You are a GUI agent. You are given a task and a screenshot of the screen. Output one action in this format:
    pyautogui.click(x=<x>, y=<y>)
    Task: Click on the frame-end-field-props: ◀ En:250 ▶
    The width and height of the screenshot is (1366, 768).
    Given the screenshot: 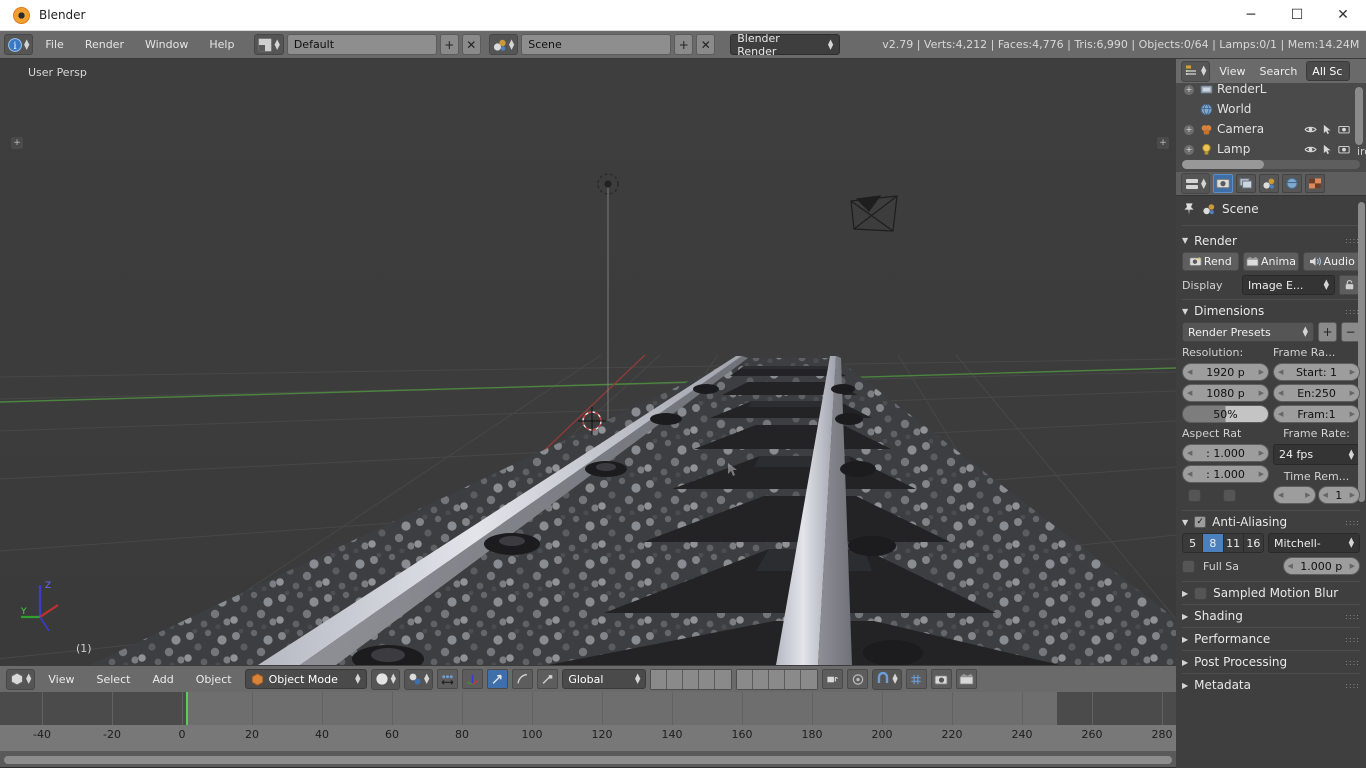 What is the action you would take?
    pyautogui.click(x=1316, y=393)
    